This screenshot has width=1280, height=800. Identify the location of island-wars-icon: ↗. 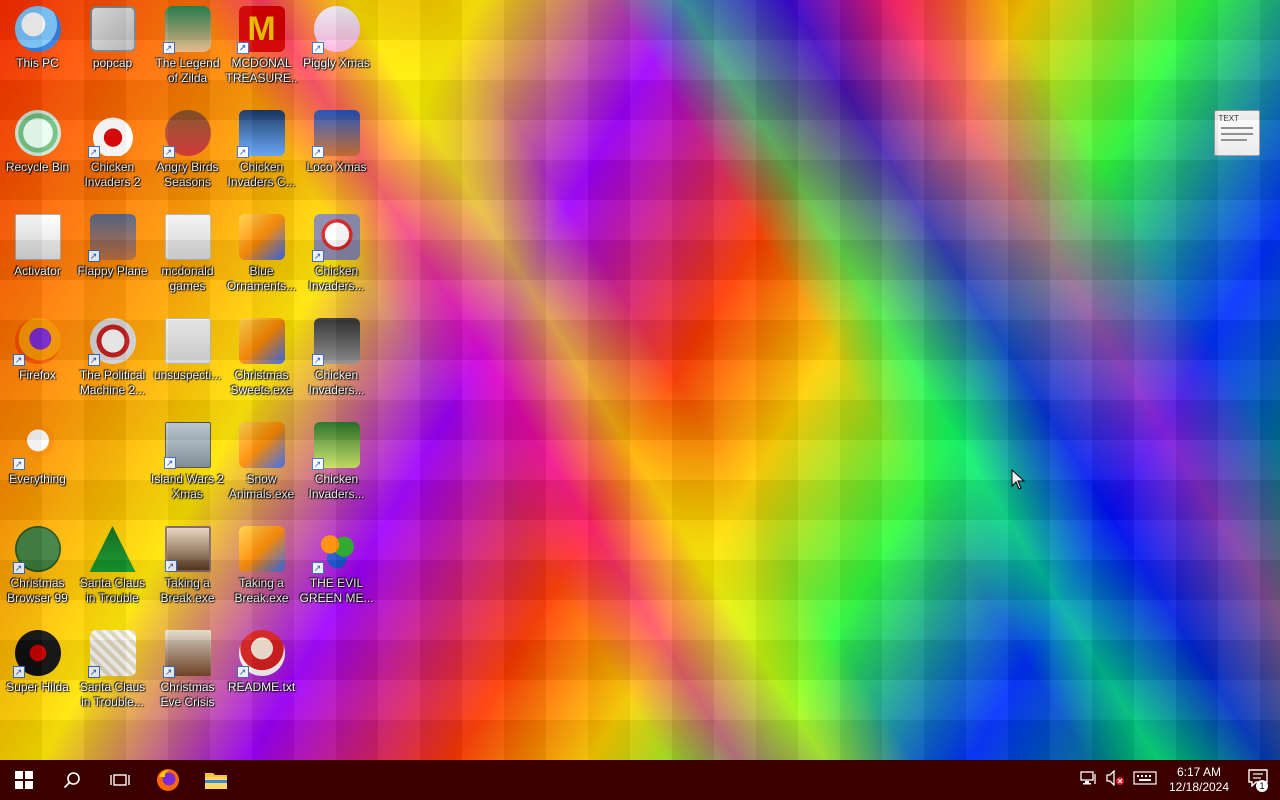
(187, 445).